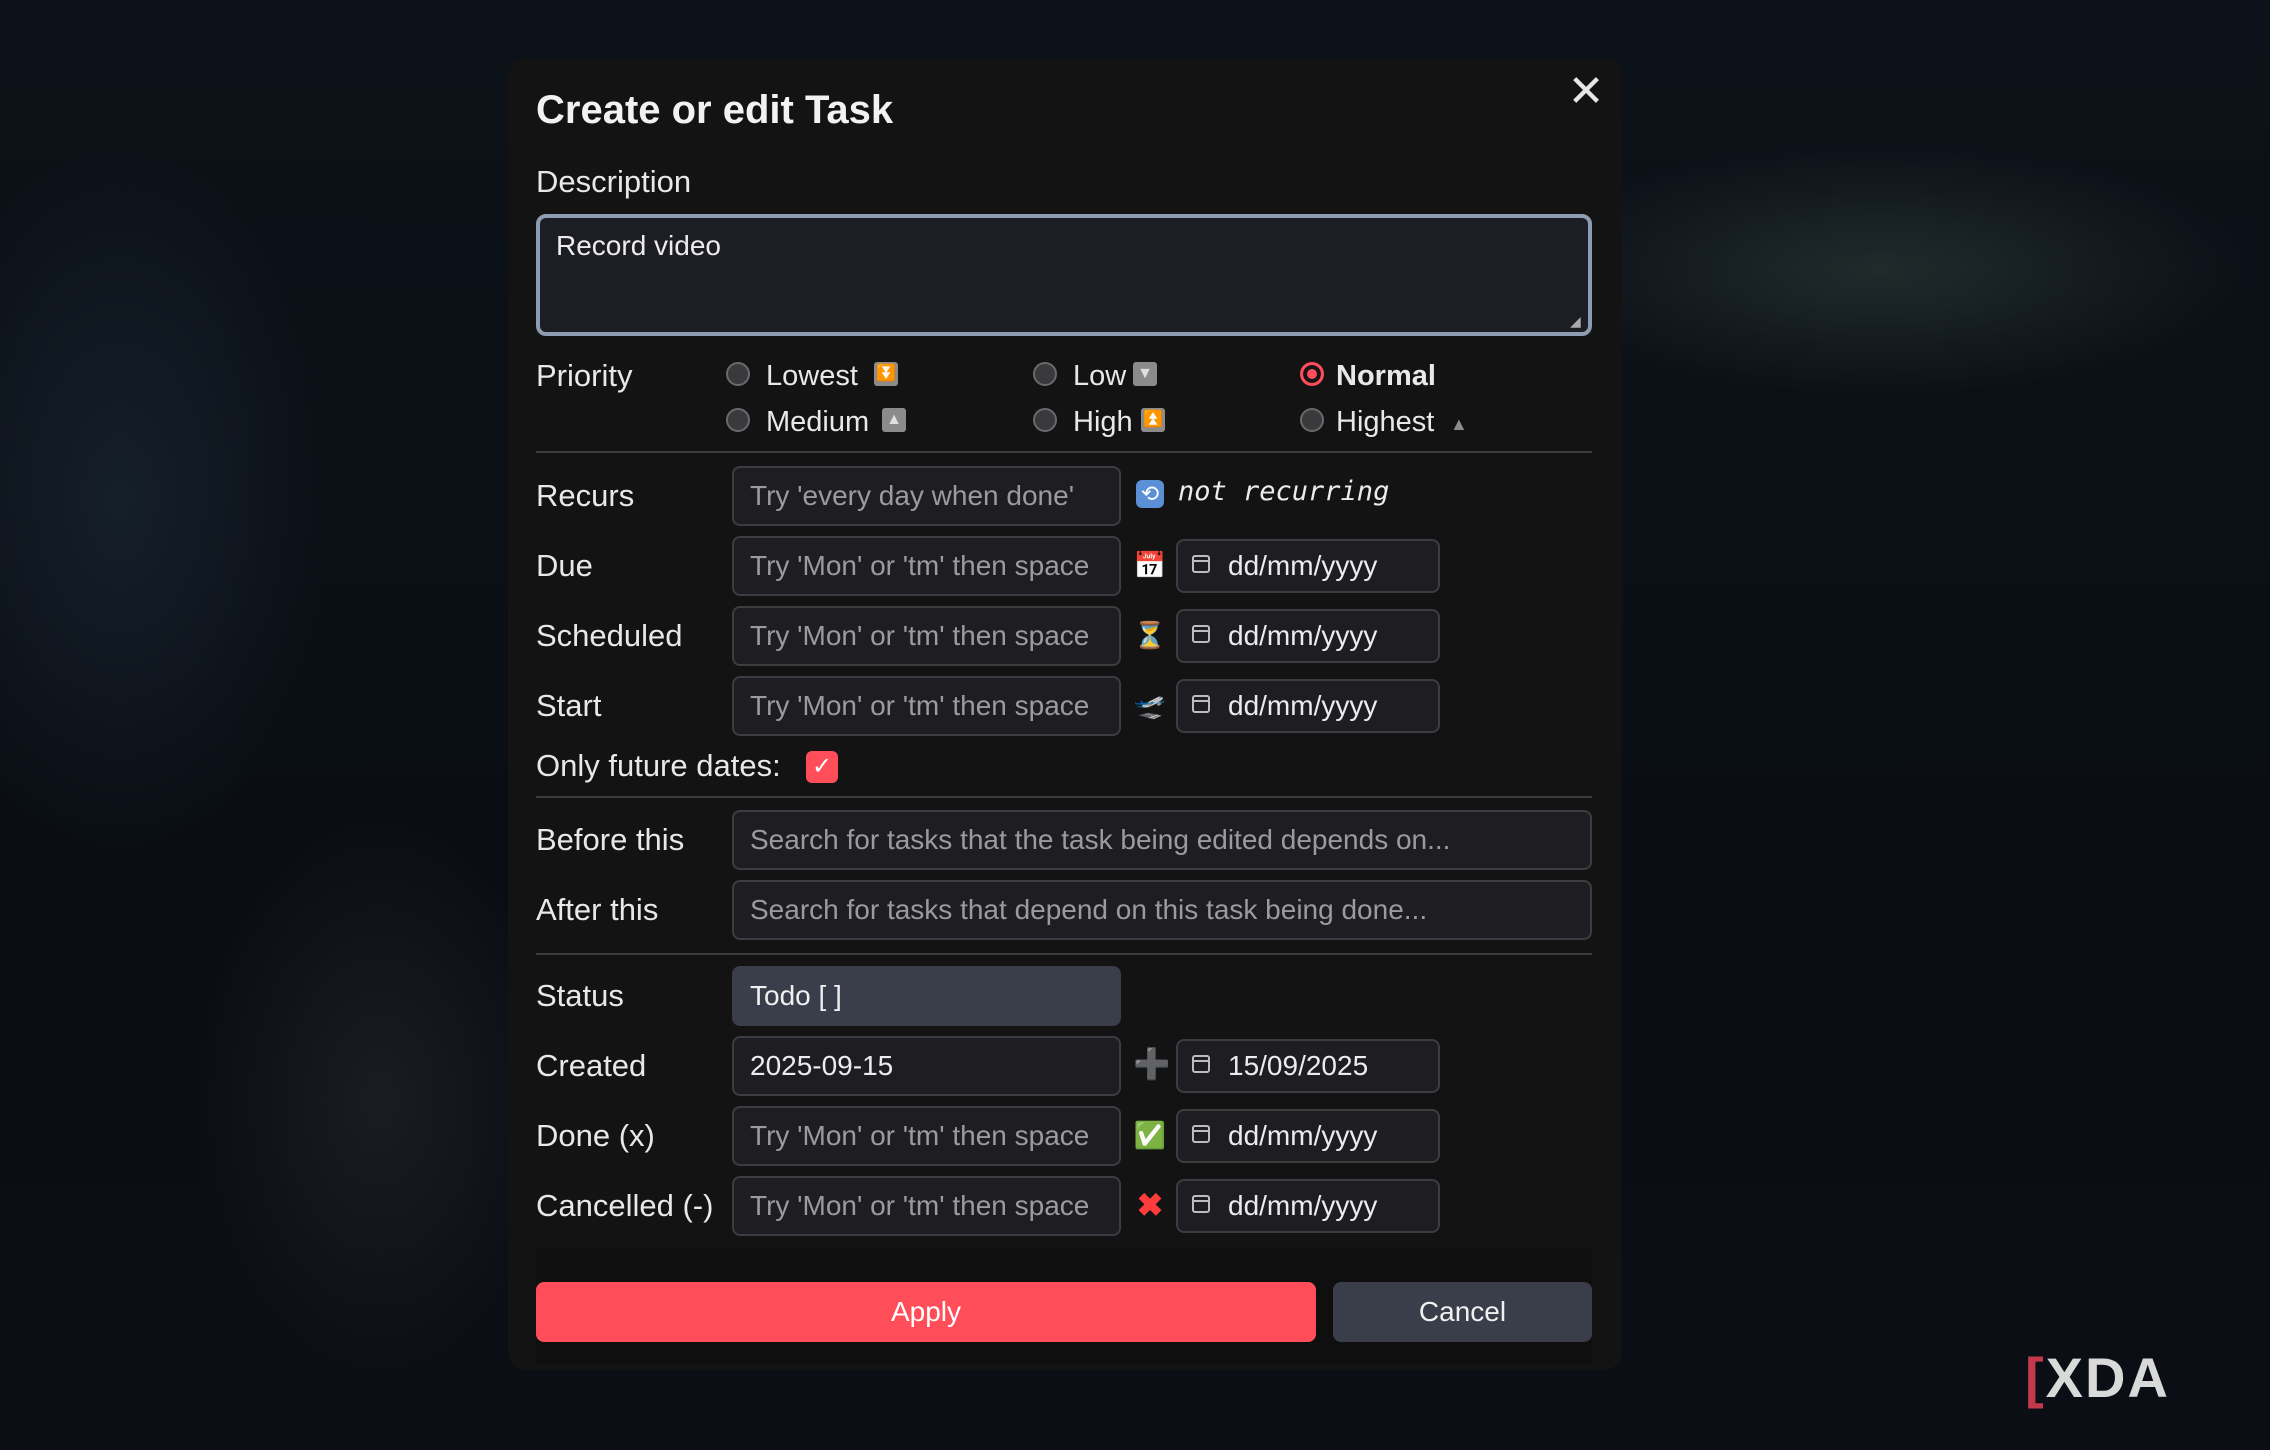 The height and width of the screenshot is (1450, 2270). What do you see at coordinates (2107, 1377) in the screenshot?
I see `xda-watermark-text: XDA` at bounding box center [2107, 1377].